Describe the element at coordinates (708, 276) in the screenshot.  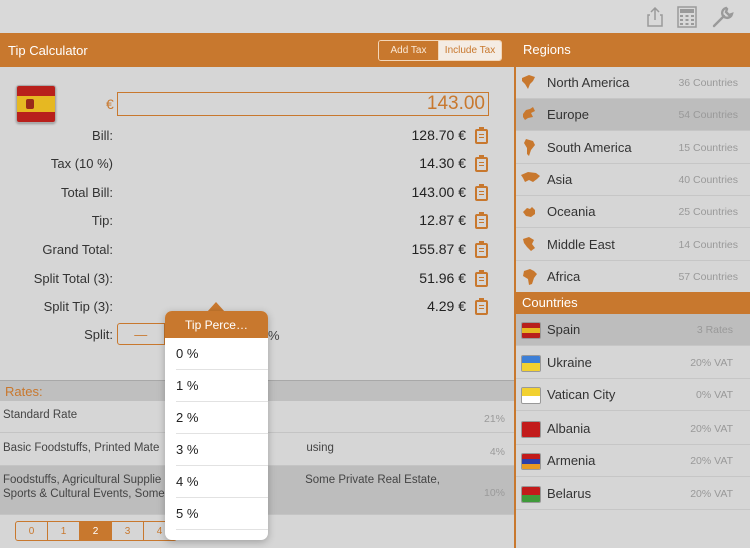
I see `region-count: 57 Countries` at that location.